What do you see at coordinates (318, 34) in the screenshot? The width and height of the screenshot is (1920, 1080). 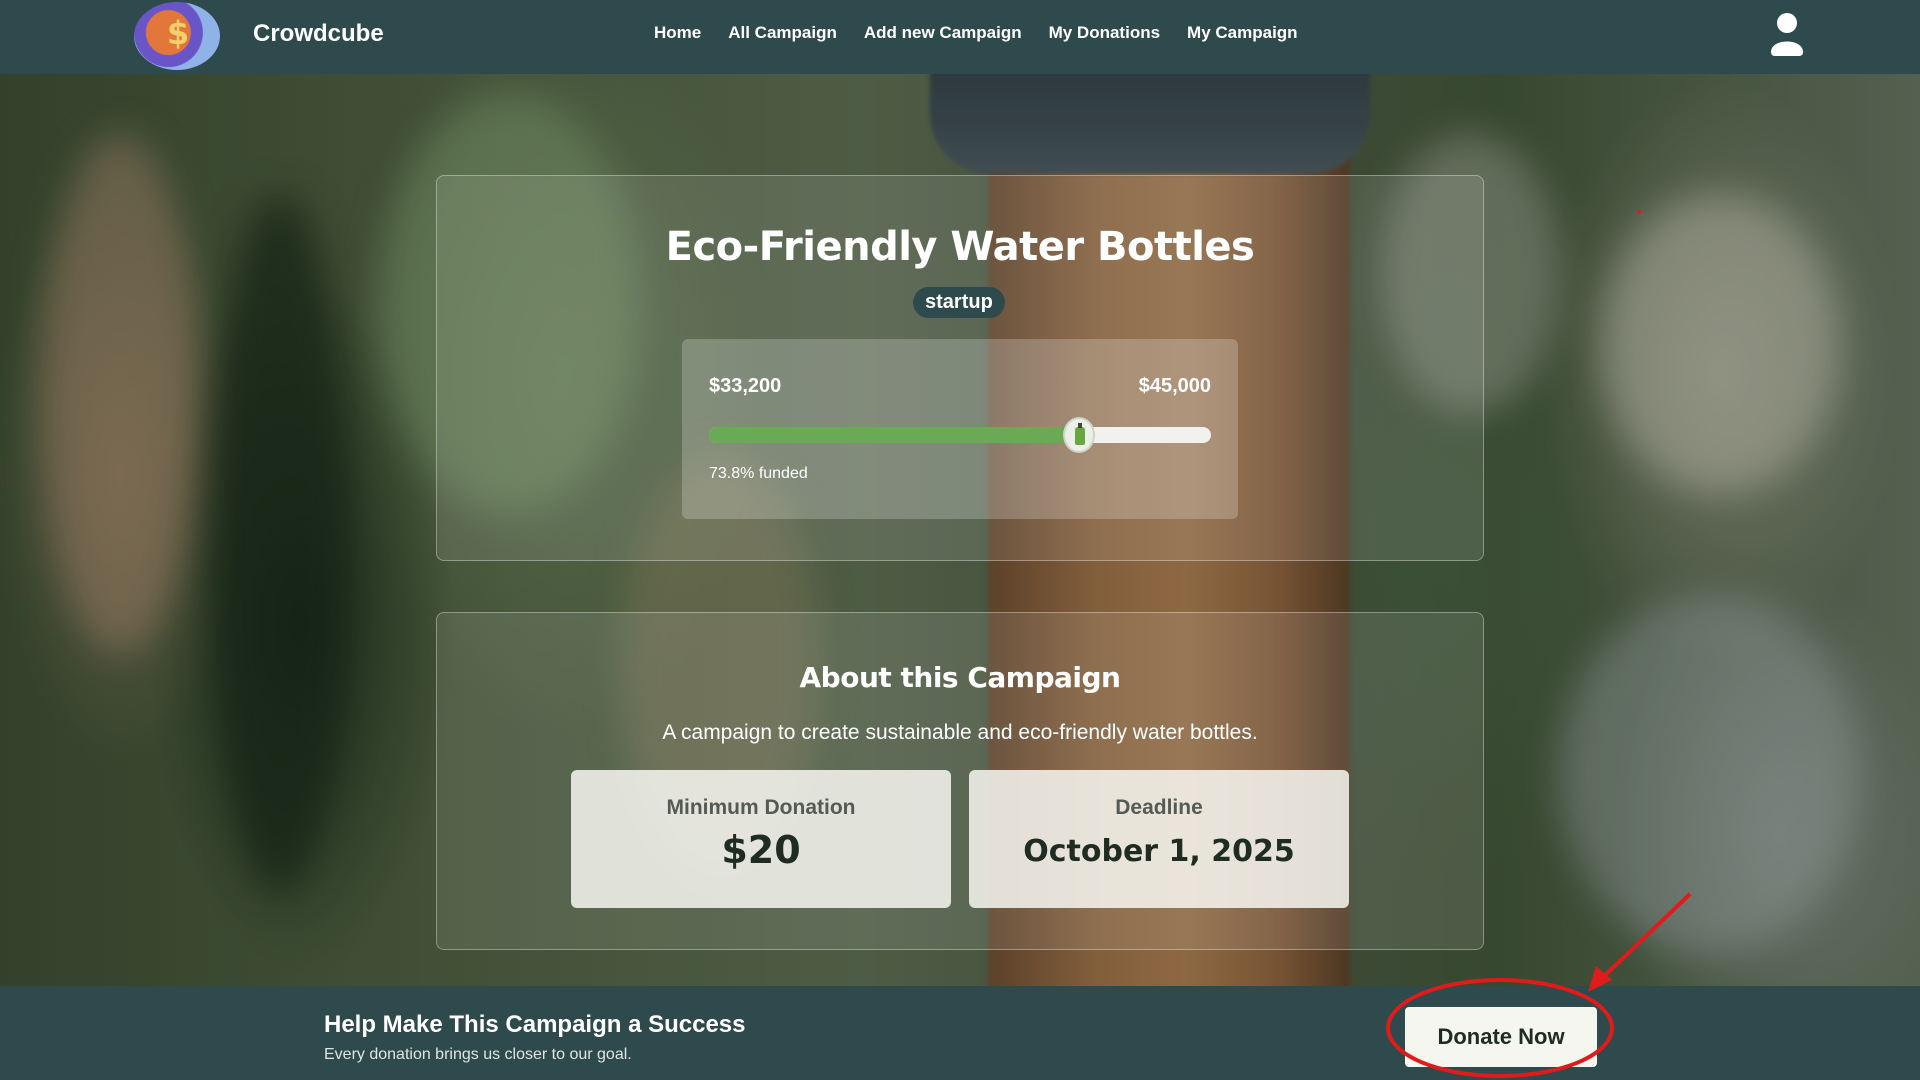 I see `brand-name: Crowdcube` at bounding box center [318, 34].